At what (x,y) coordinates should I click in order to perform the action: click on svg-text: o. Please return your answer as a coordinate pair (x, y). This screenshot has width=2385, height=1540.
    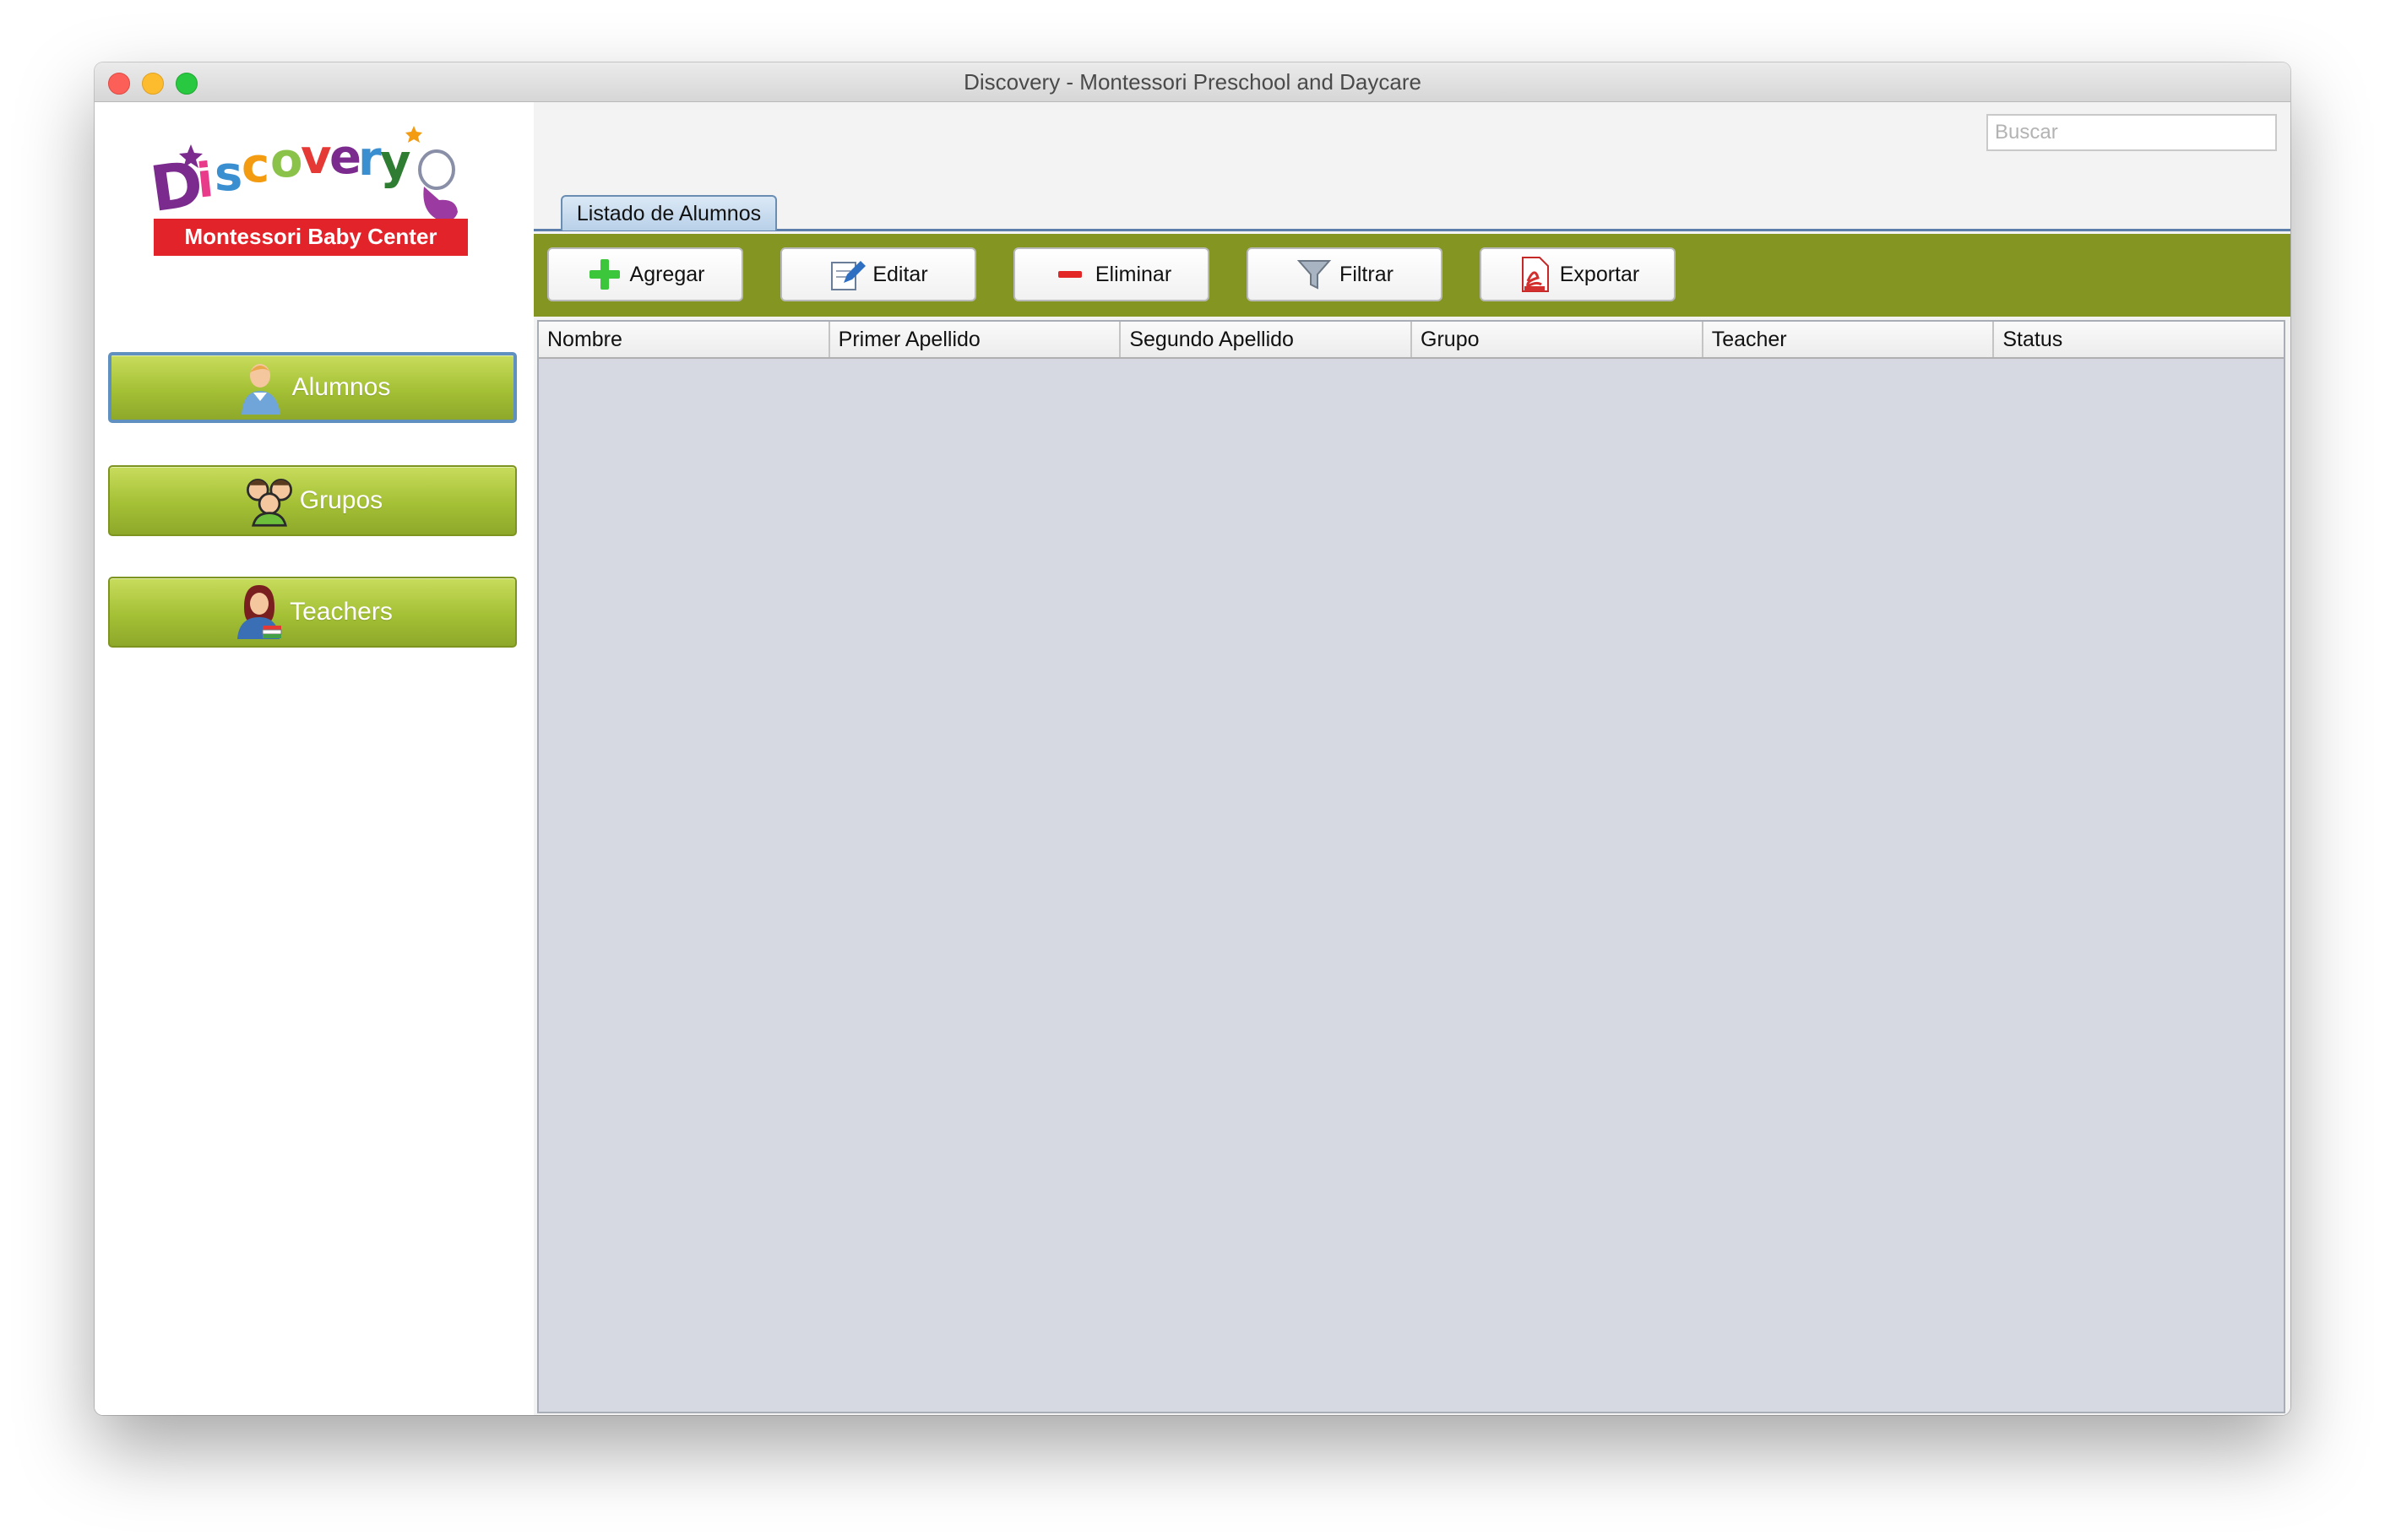
    Looking at the image, I should click on (286, 160).